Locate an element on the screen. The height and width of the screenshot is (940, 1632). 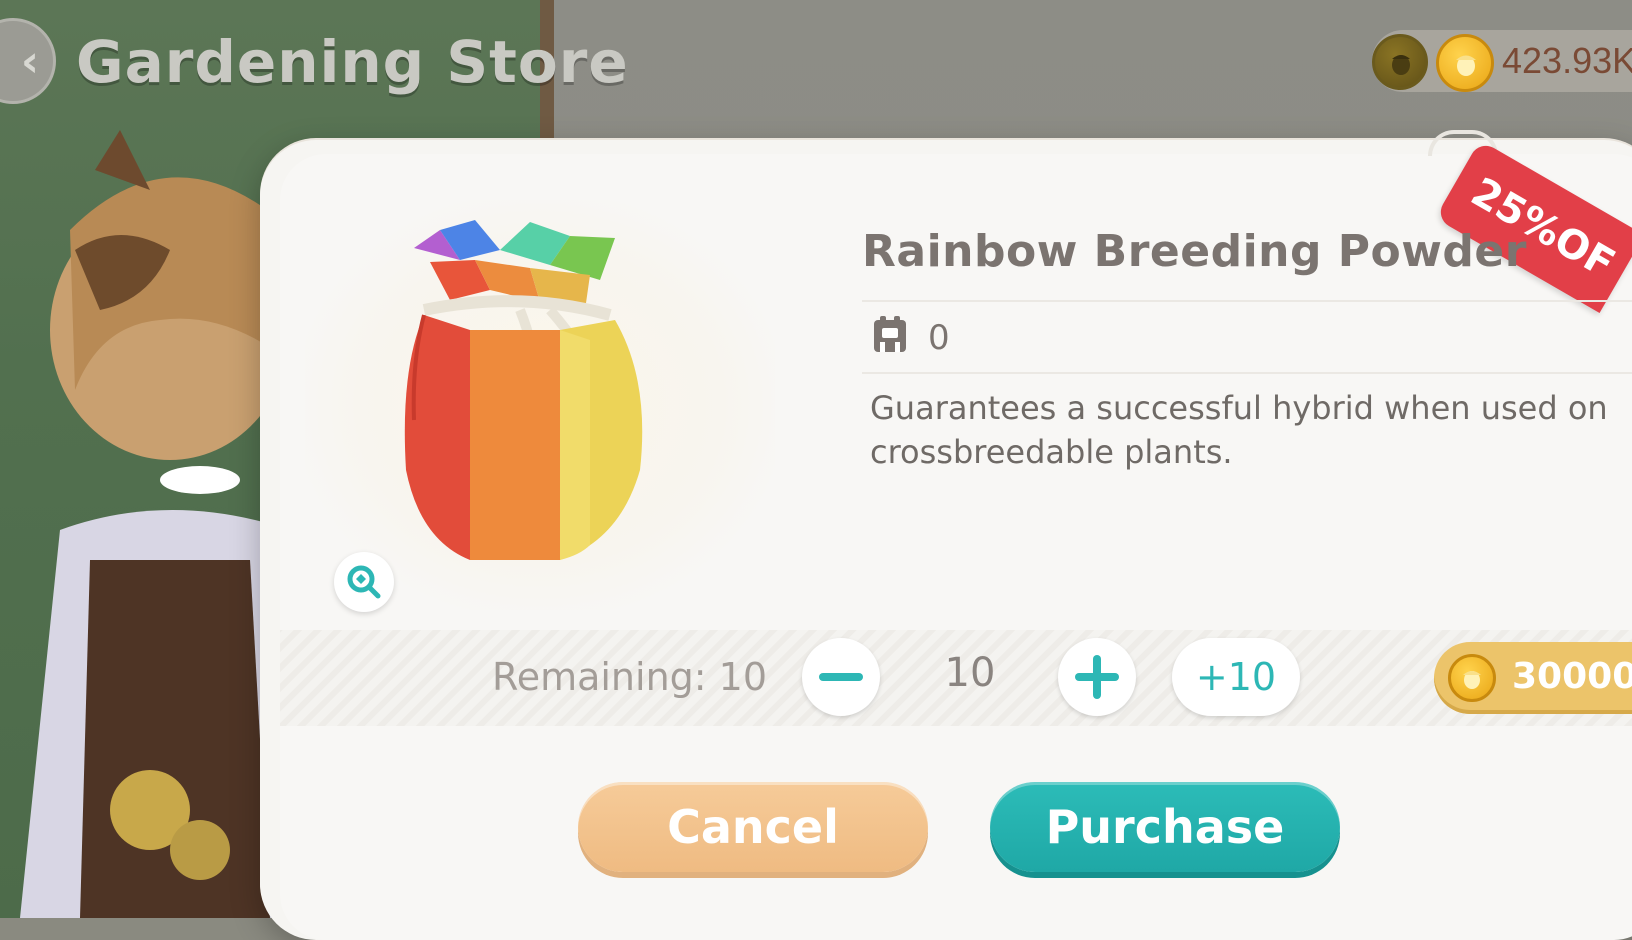
magnifier-icon is located at coordinates (364, 582).